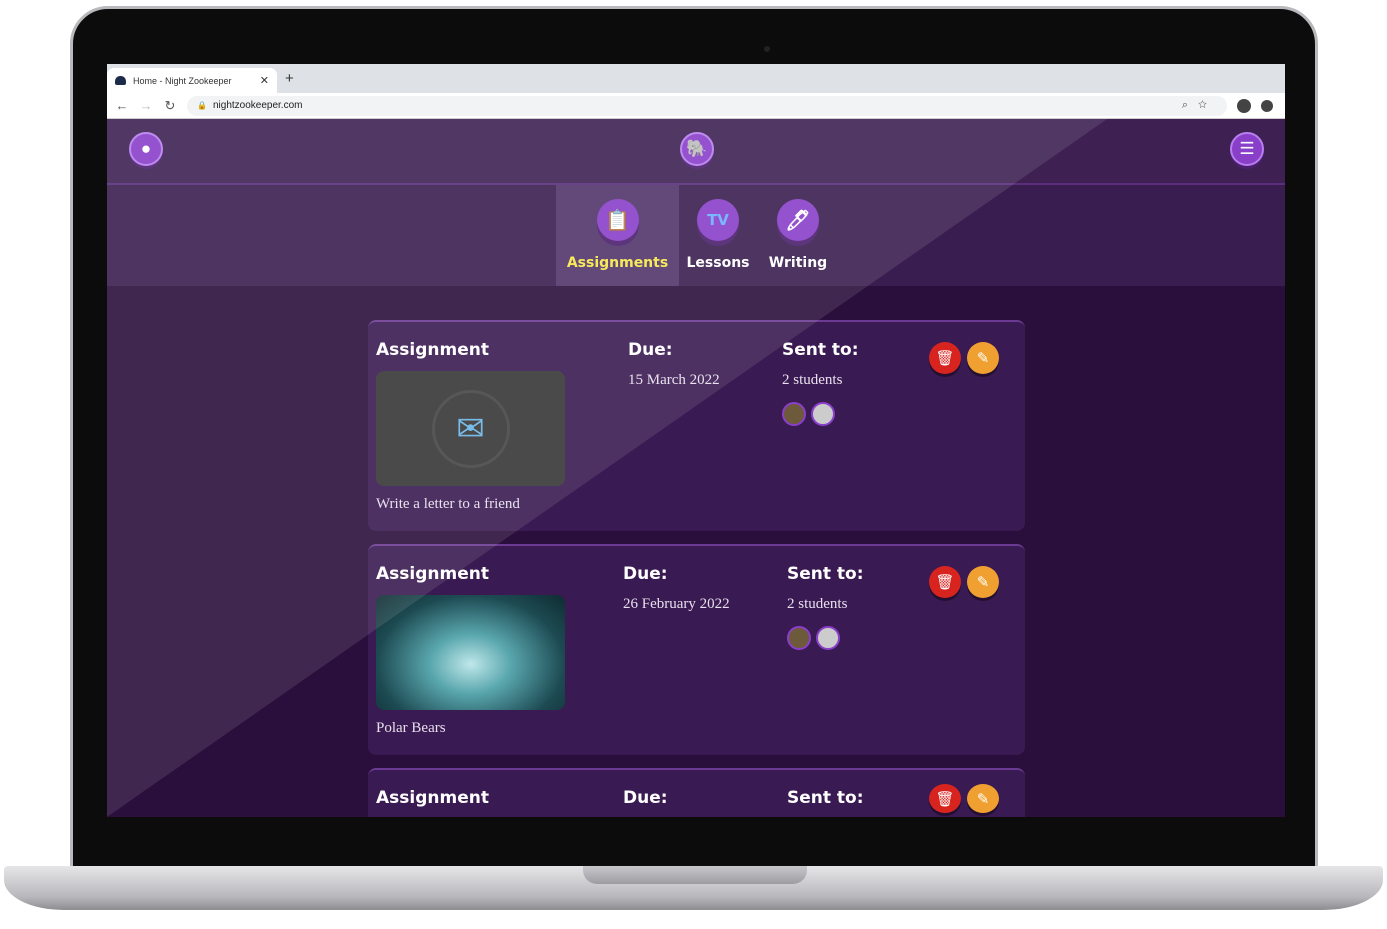 Image resolution: width=1387 pixels, height=929 pixels. I want to click on tab-lessons: TV Lessons, so click(718, 235).